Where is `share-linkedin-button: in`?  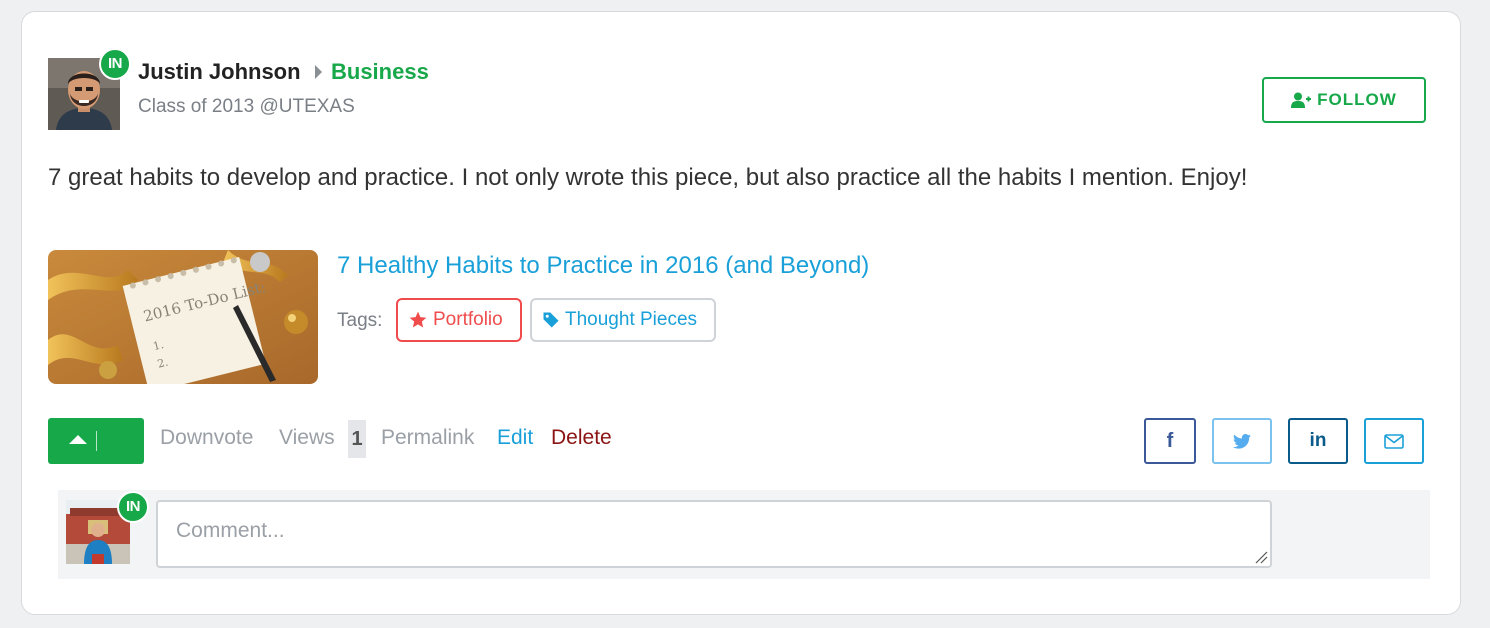
share-linkedin-button: in is located at coordinates (1318, 441).